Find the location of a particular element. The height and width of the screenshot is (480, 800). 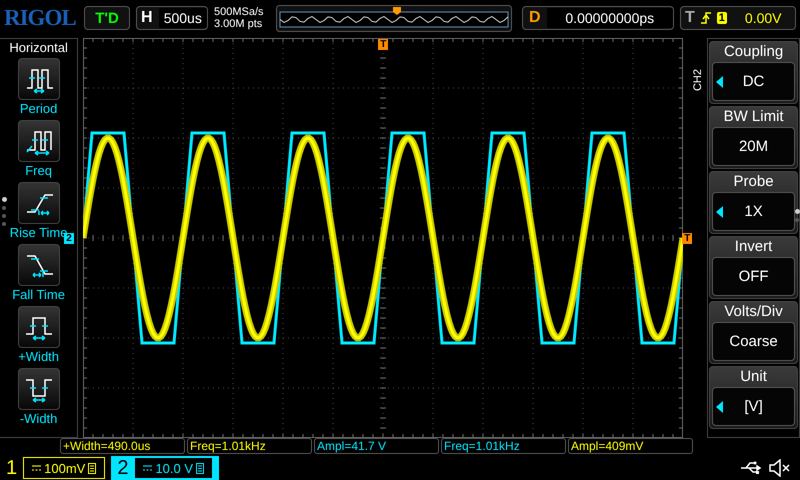

menu-value: OFF is located at coordinates (754, 276).